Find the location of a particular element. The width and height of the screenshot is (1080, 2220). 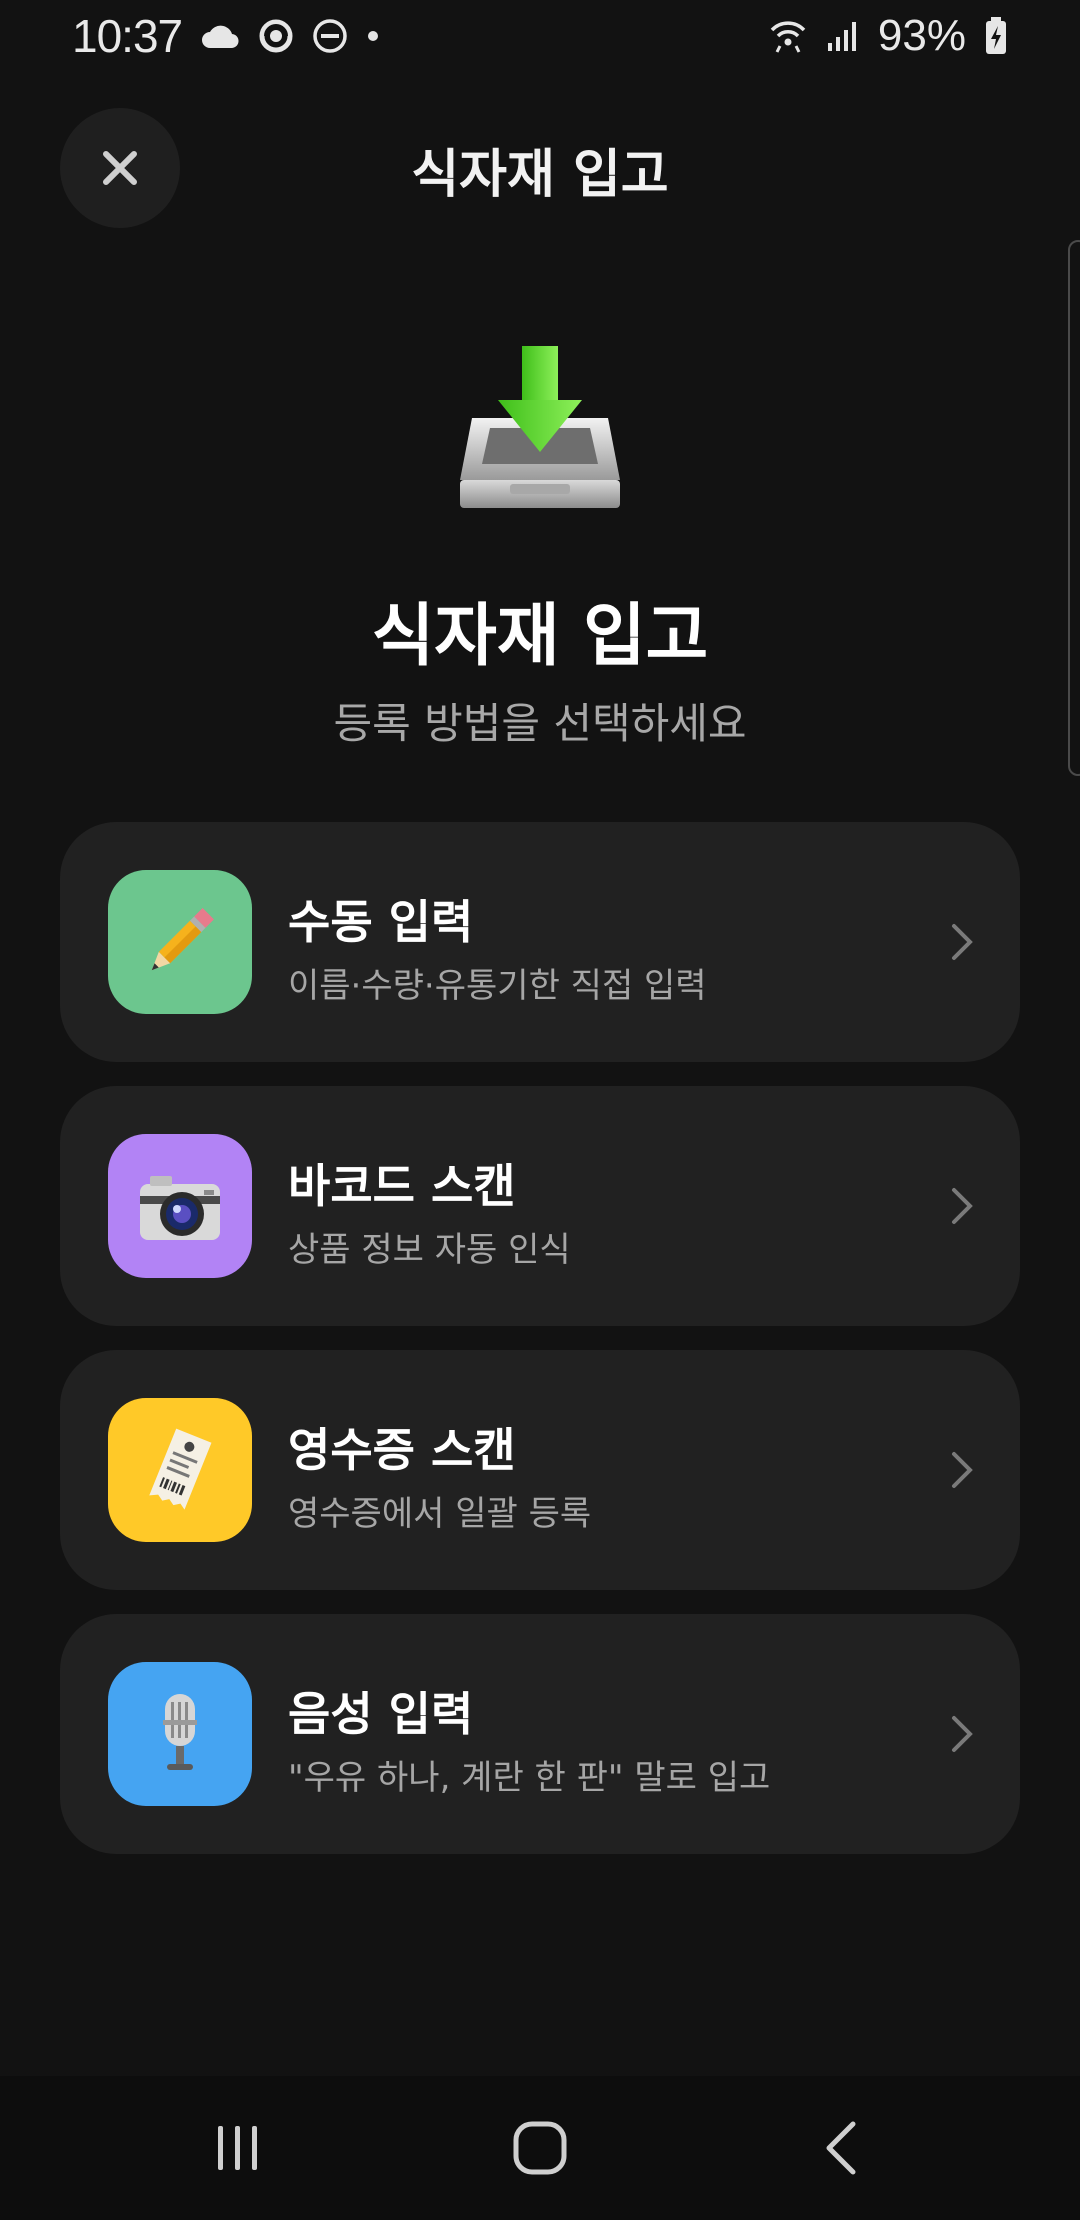

cloud-icon is located at coordinates (220, 36).